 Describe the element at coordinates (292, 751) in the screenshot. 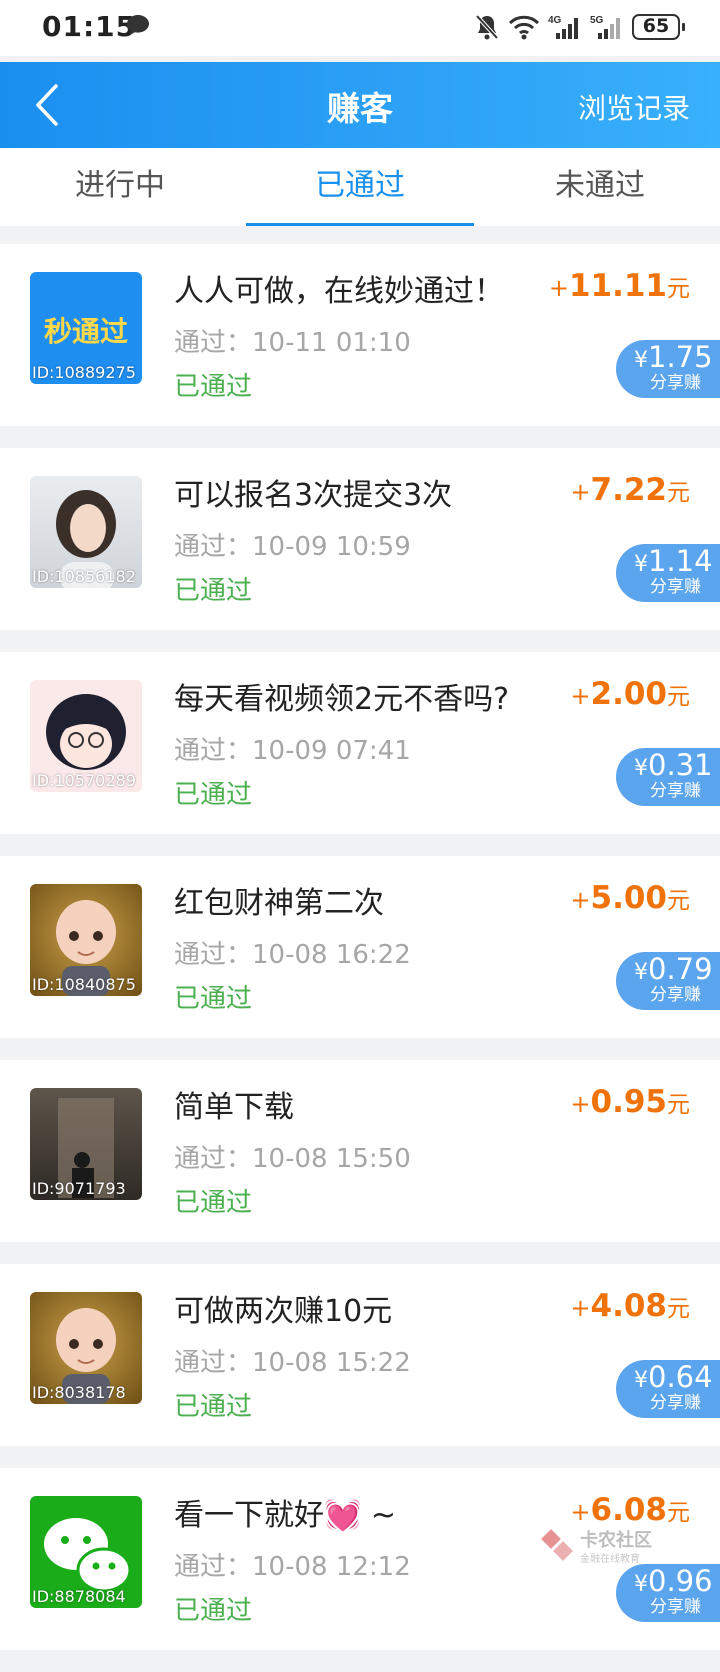

I see `task-approved-time: 通过：10-09 07:41` at that location.